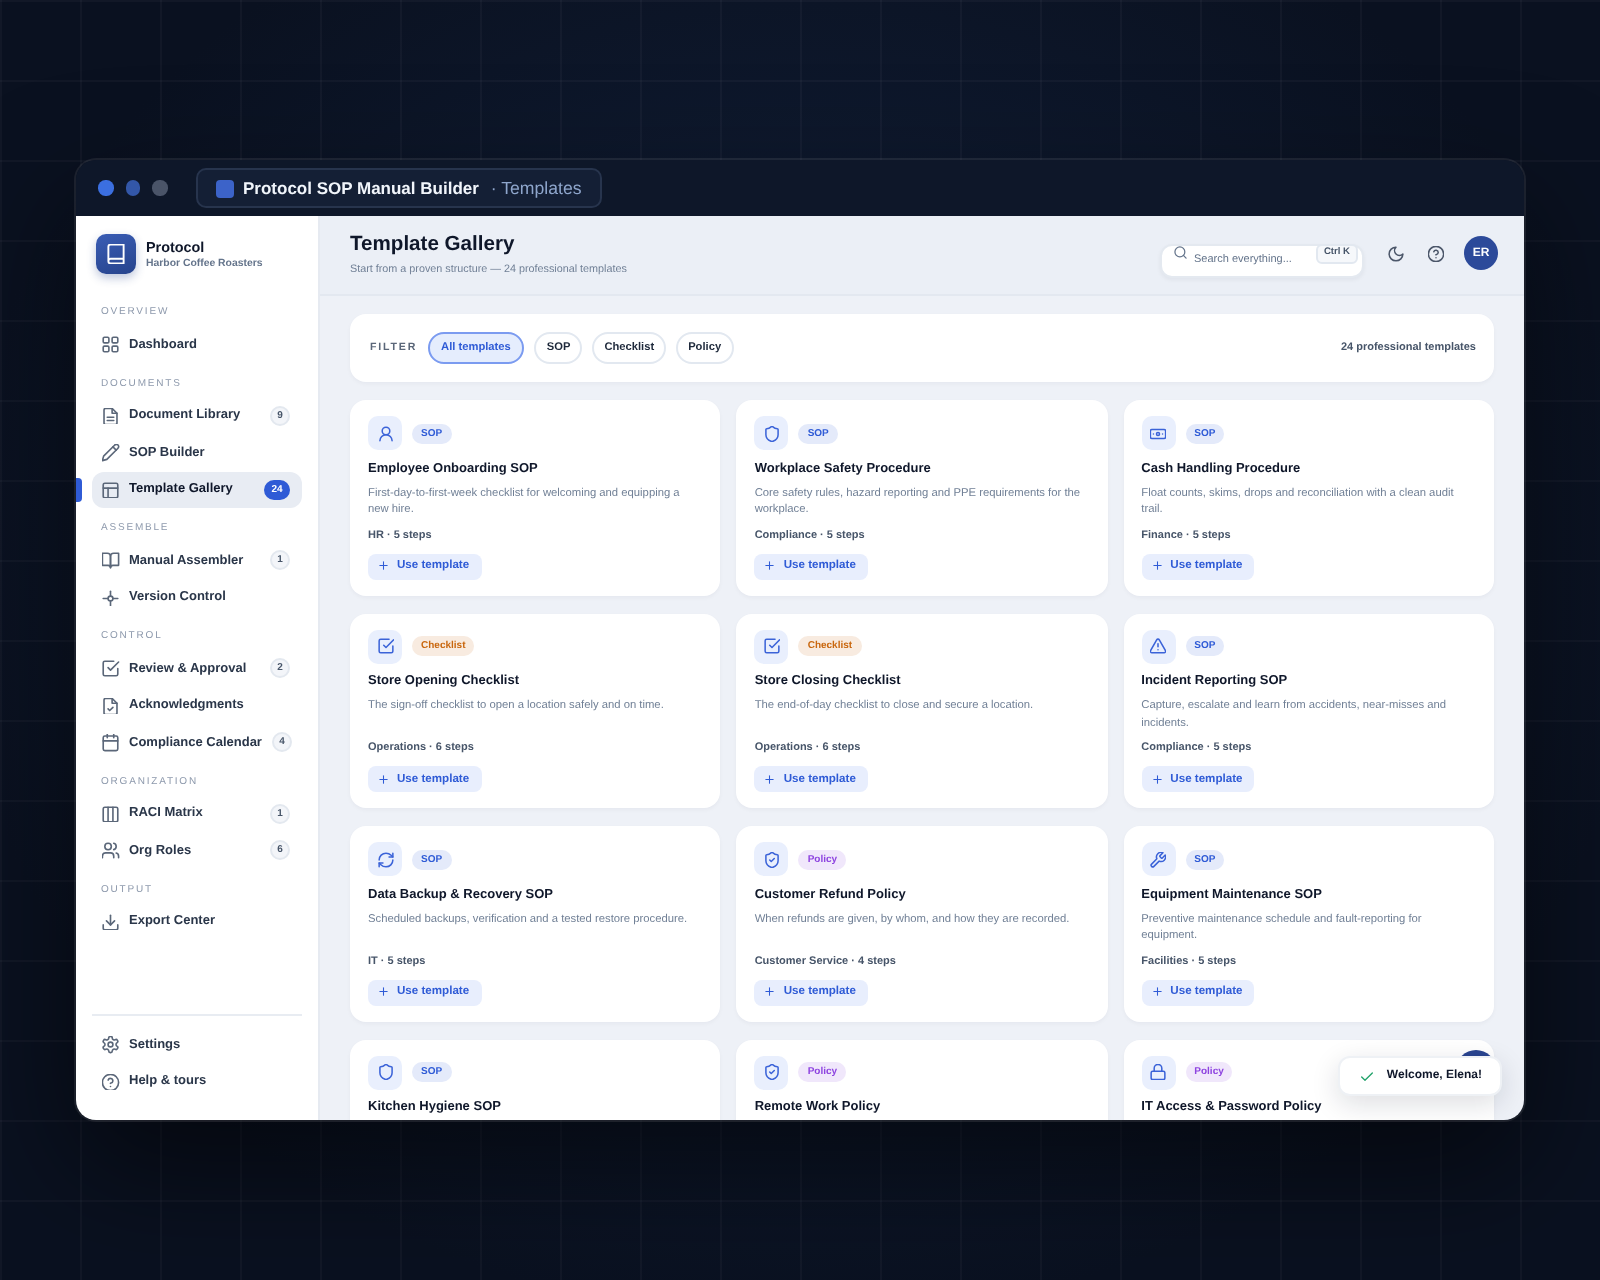  I want to click on file-check-icon, so click(110, 705).